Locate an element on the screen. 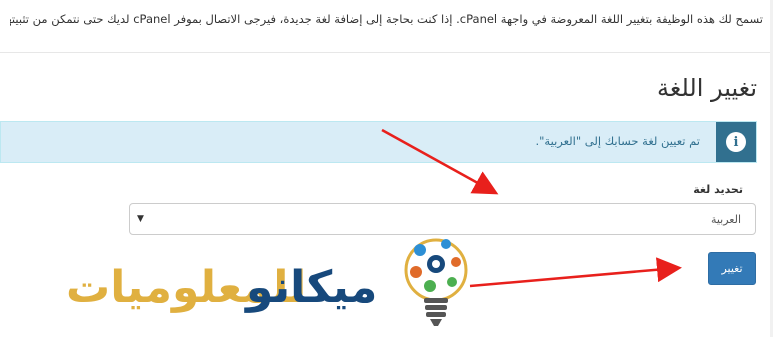  language-select-label: تحديد لغة is located at coordinates (718, 189).